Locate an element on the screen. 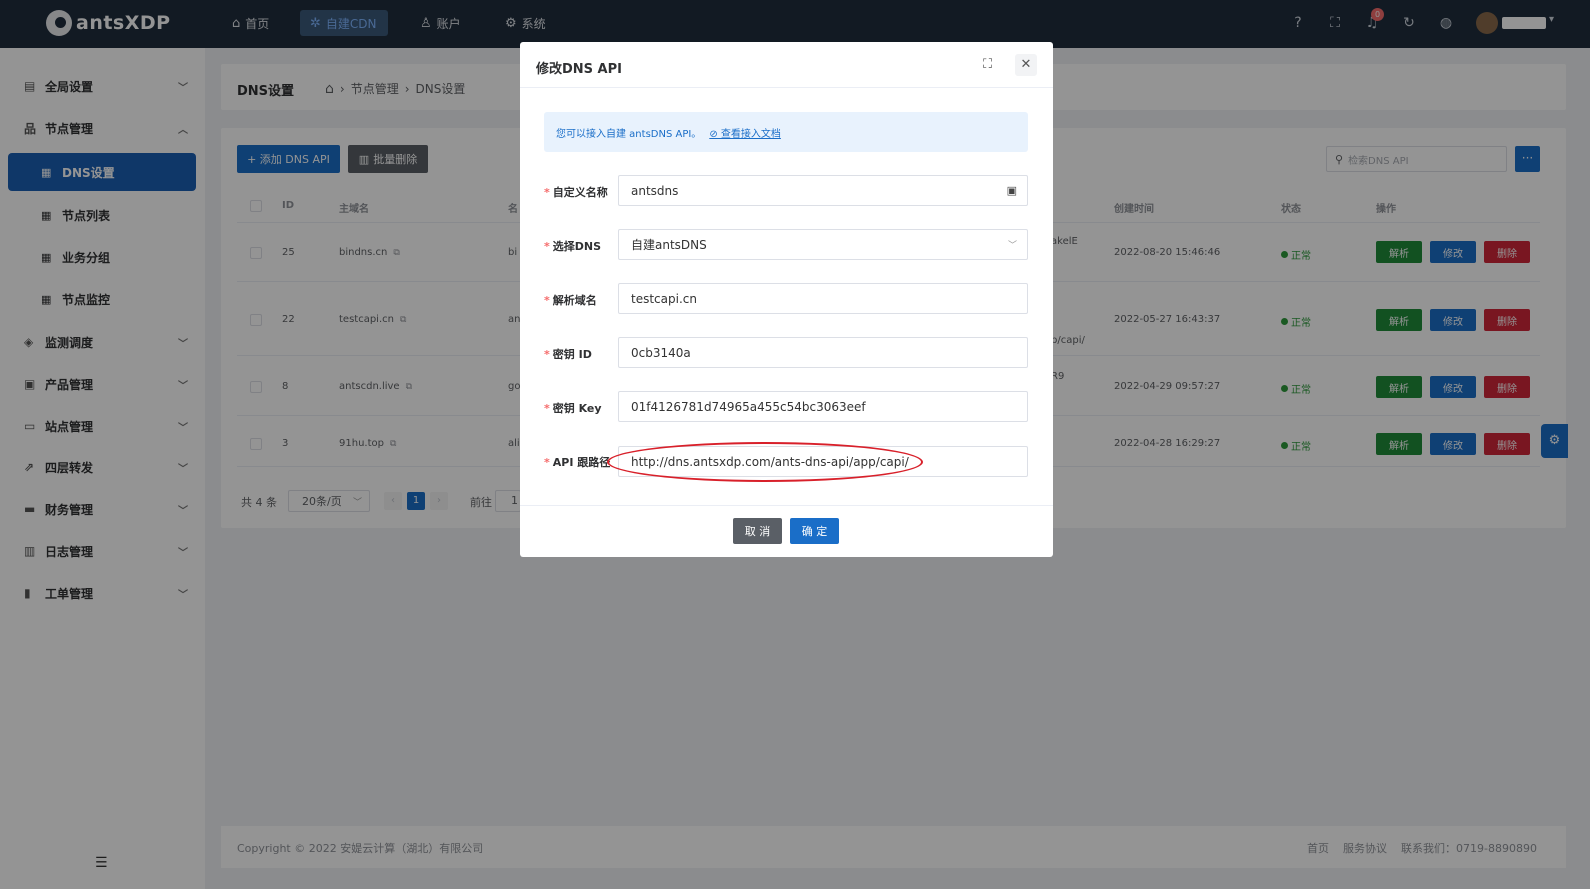 This screenshot has height=889, width=1590. chevron-down-icon: ﹀ is located at coordinates (1012, 246).